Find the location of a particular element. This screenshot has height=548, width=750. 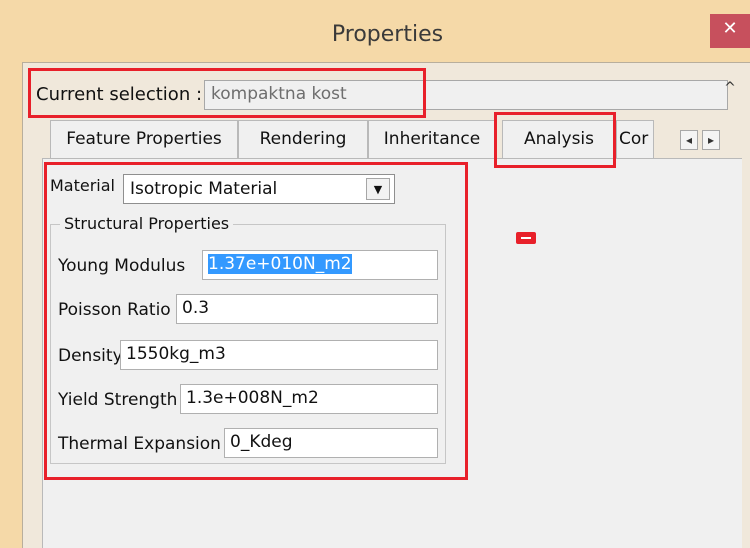

red-minus-icon is located at coordinates (526, 238).